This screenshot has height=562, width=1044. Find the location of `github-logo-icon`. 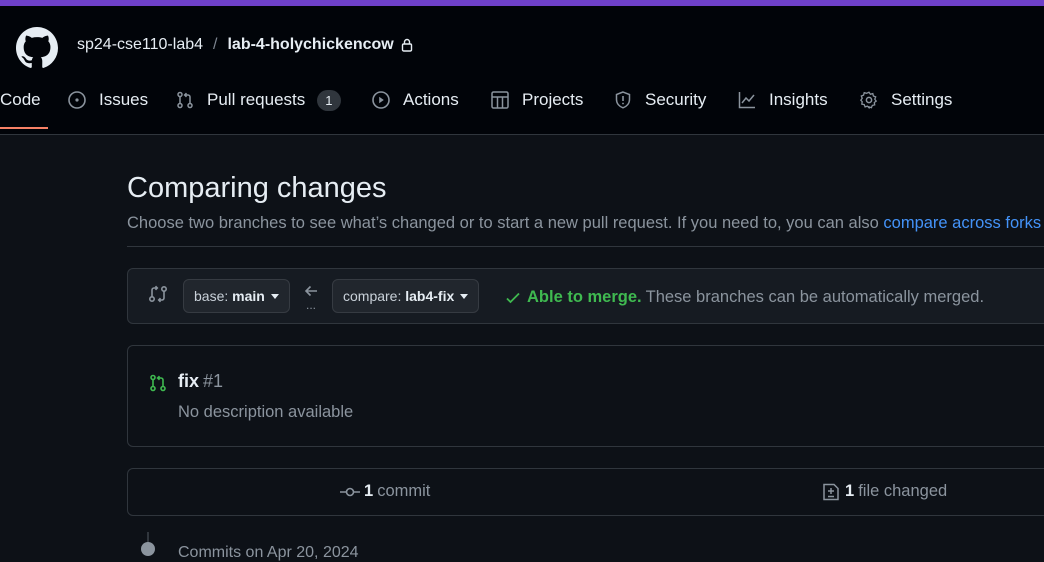

github-logo-icon is located at coordinates (37, 48).